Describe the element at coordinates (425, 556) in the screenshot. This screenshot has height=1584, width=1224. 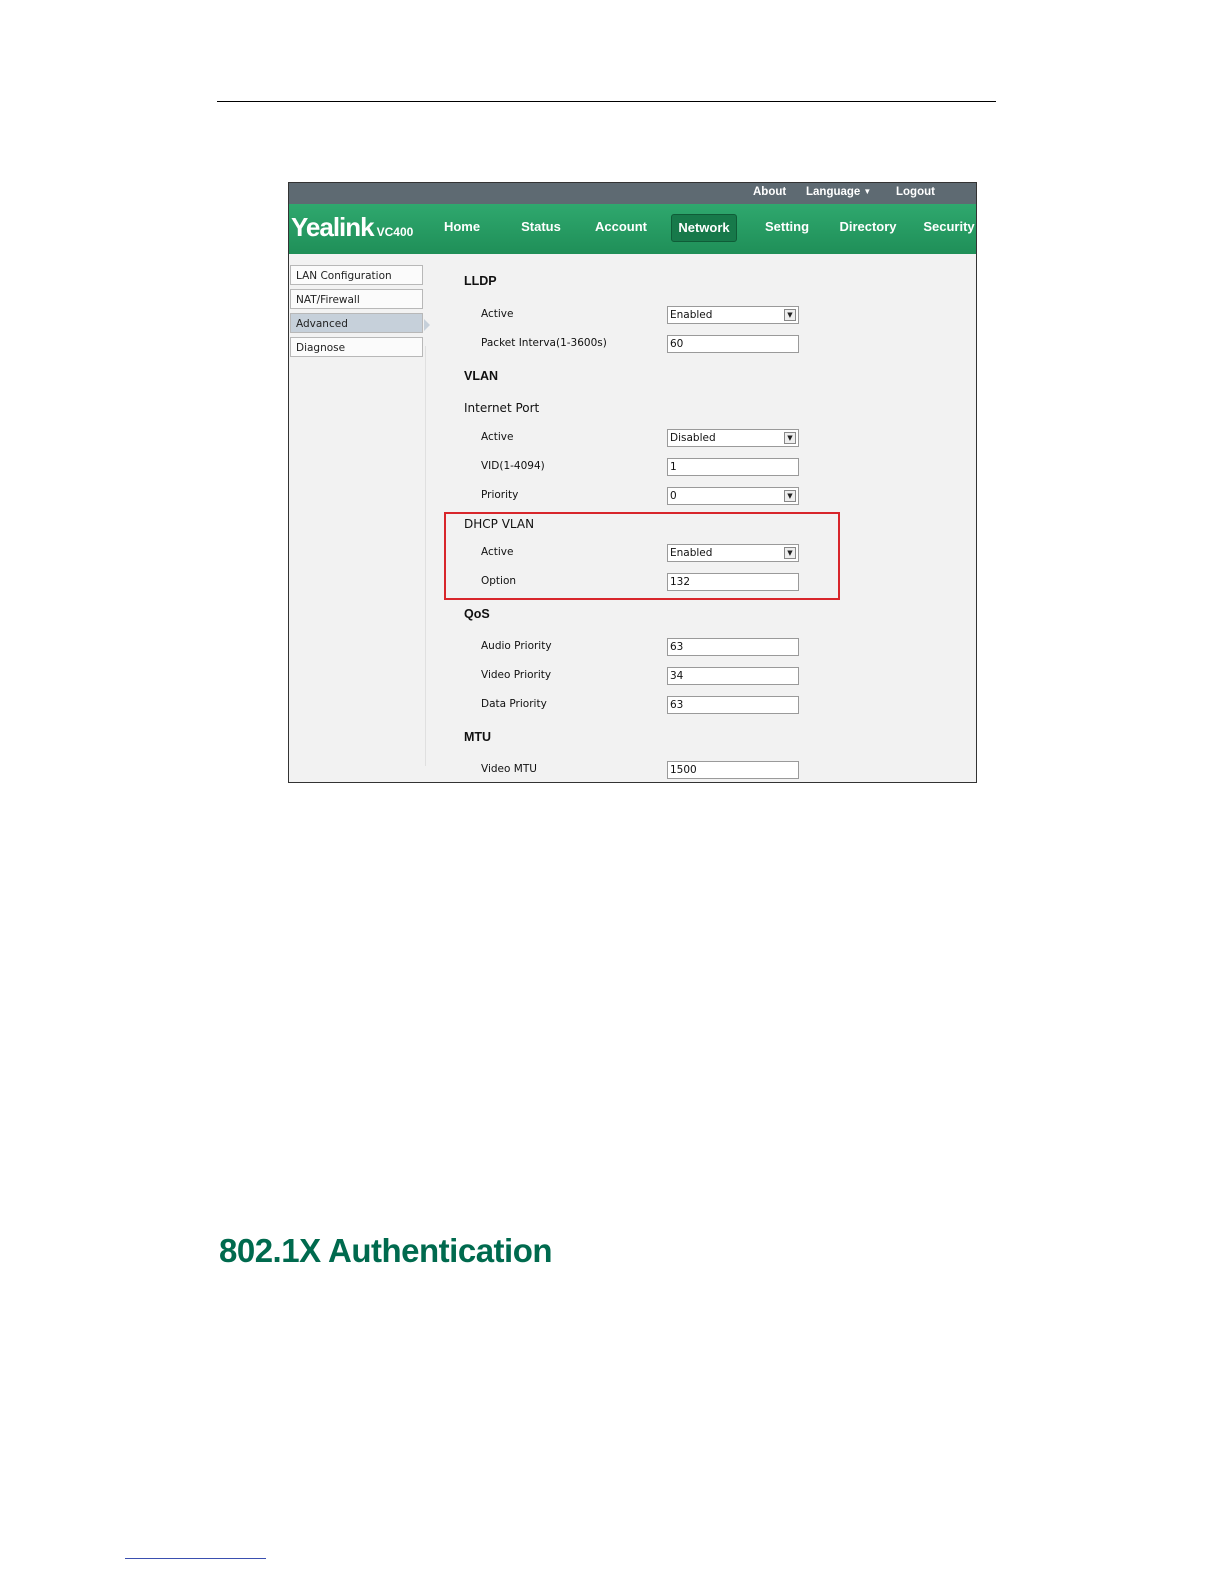
I see `sidebar-divider` at that location.